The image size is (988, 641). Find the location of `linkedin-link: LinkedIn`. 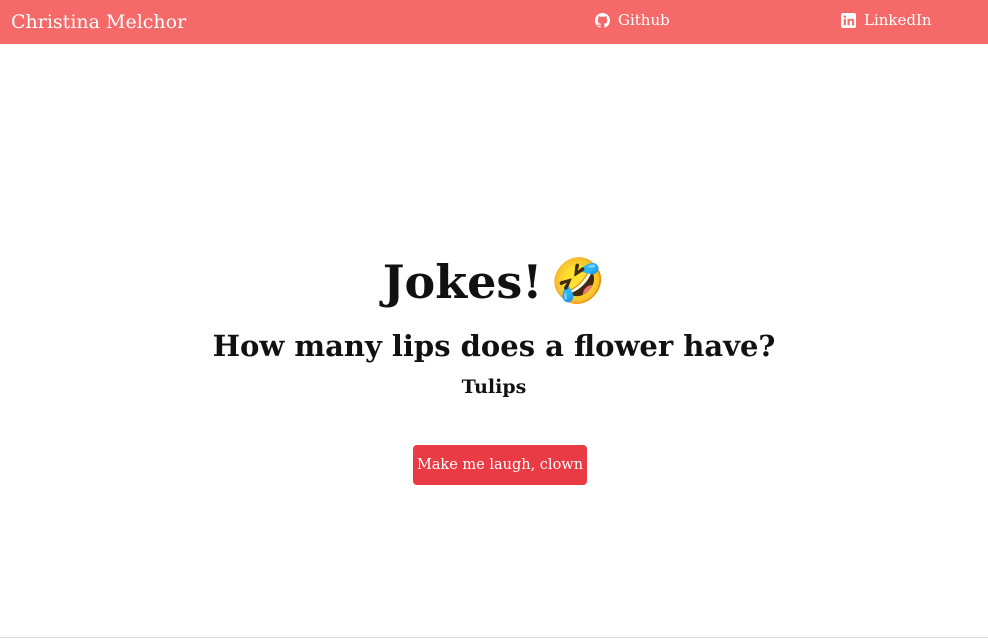

linkedin-link: LinkedIn is located at coordinates (886, 20).